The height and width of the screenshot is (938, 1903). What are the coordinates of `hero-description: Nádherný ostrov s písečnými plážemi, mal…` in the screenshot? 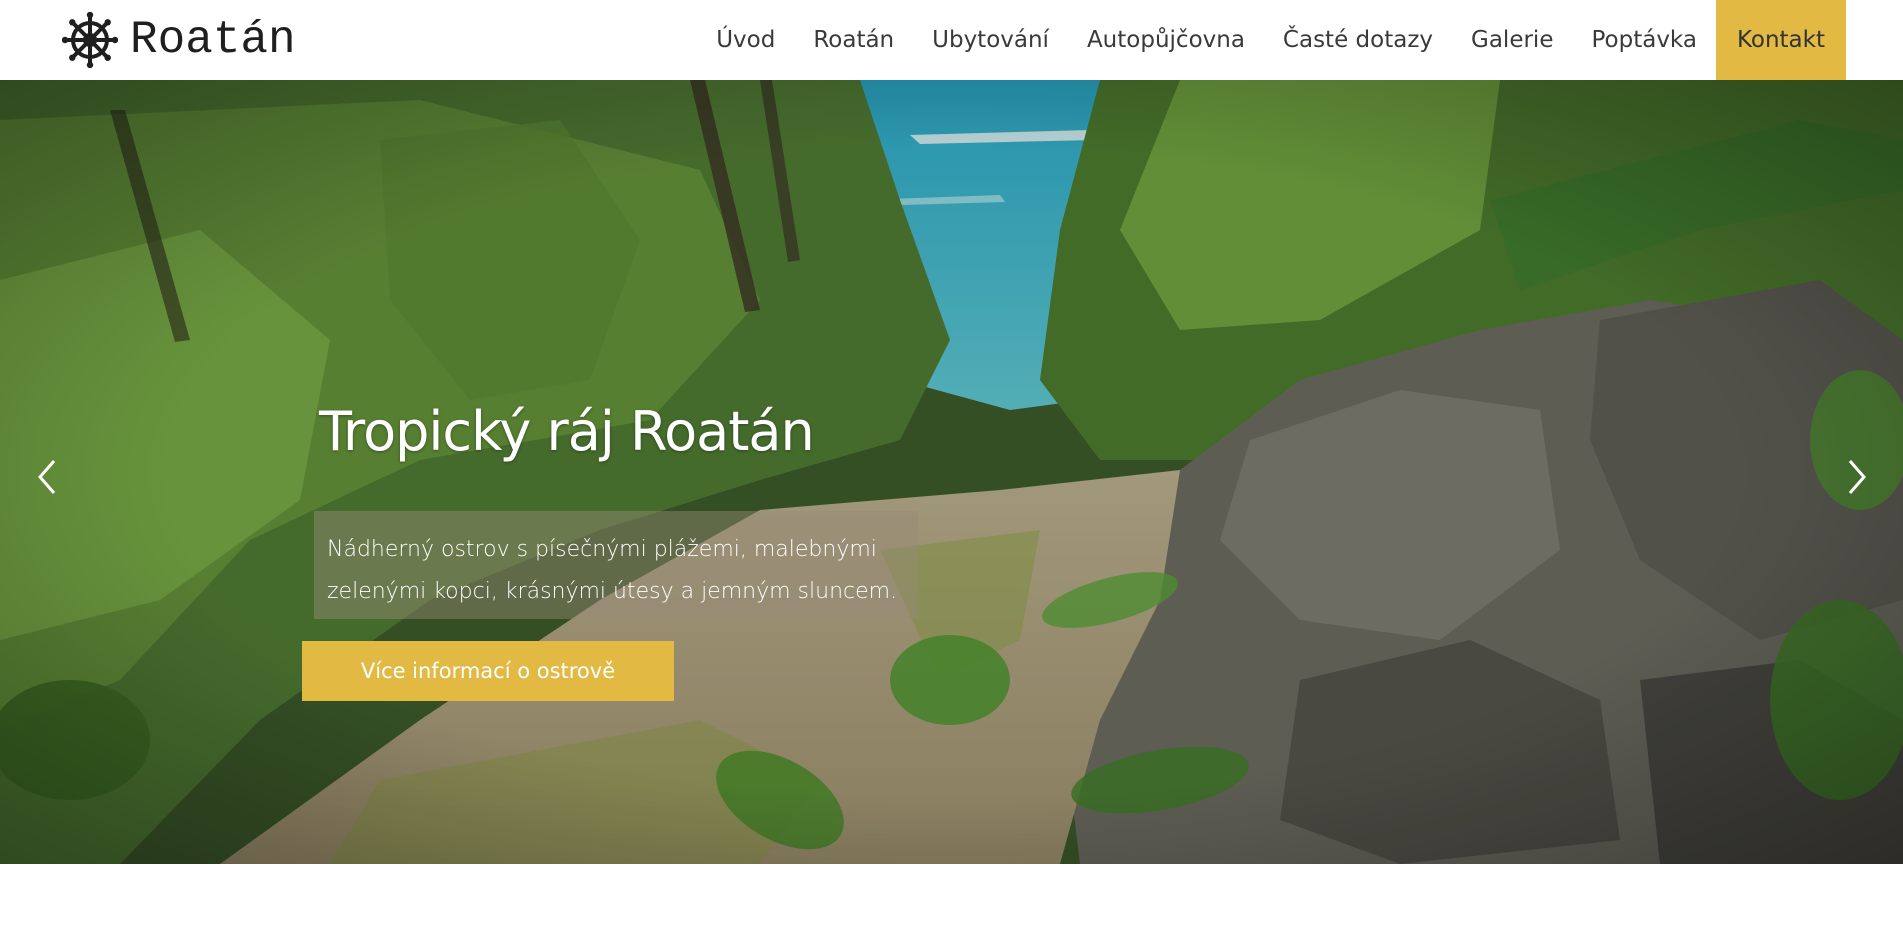 It's located at (612, 570).